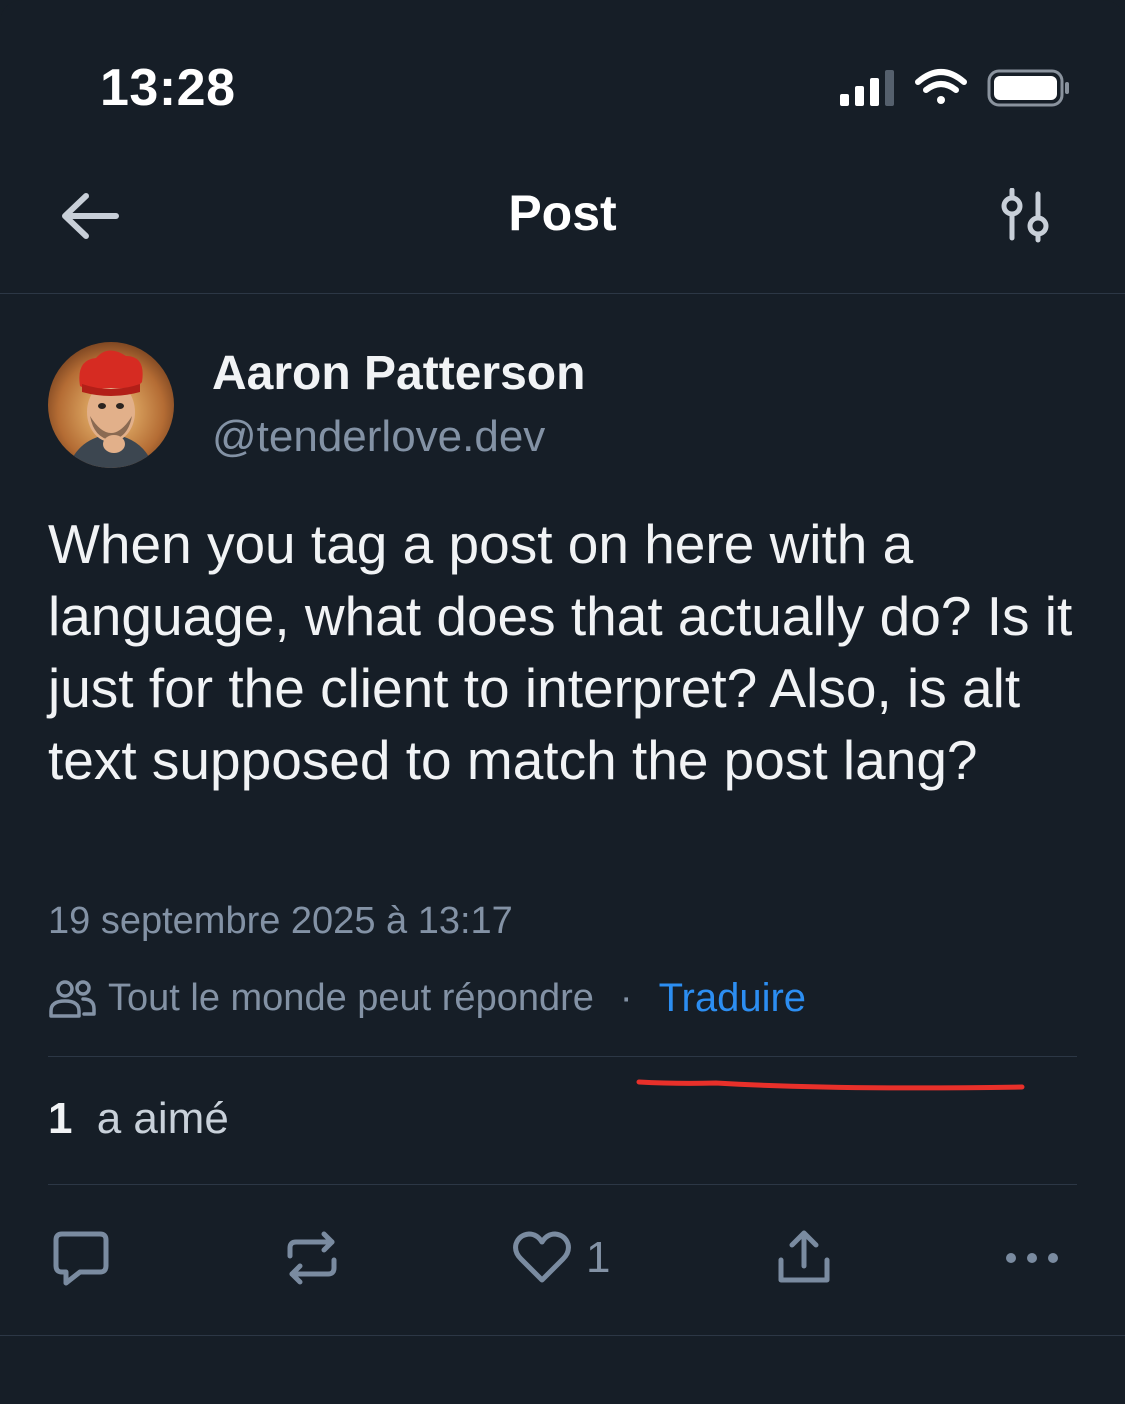 This screenshot has height=1404, width=1125. Describe the element at coordinates (562, 1056) in the screenshot. I see `divider-likes-top` at that location.